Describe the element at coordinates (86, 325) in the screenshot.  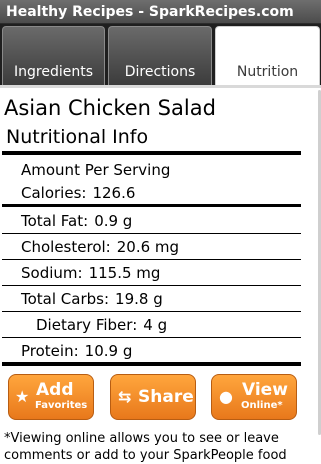
I see `dietary-fiber-label: Dietary Fiber` at that location.